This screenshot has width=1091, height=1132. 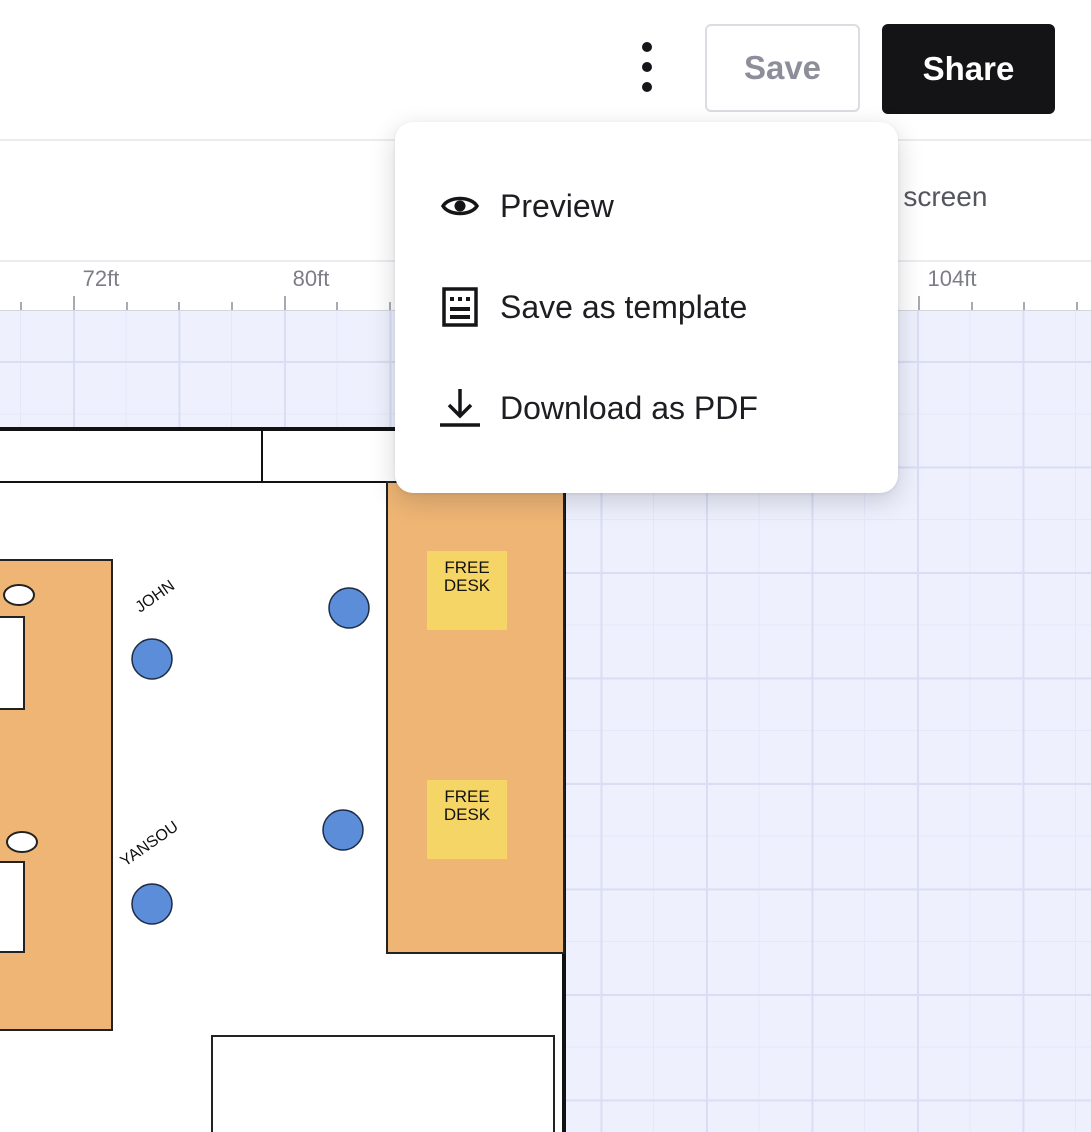 I want to click on ruler-tick-label: 72ft, so click(x=101, y=278).